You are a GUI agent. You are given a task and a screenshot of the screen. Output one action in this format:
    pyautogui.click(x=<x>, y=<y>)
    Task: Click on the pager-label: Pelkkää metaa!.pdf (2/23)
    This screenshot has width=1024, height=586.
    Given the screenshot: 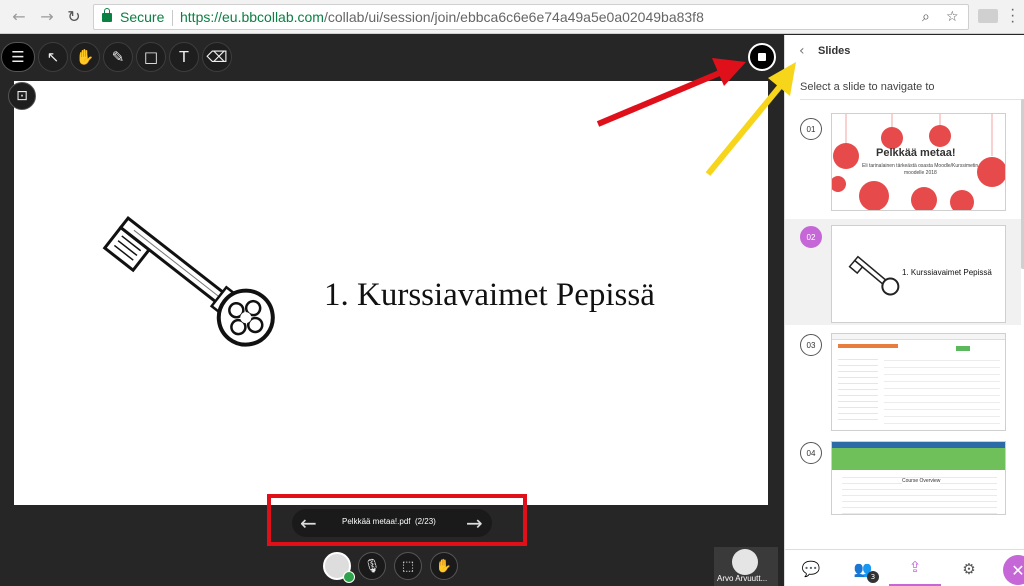 What is the action you would take?
    pyautogui.click(x=389, y=521)
    